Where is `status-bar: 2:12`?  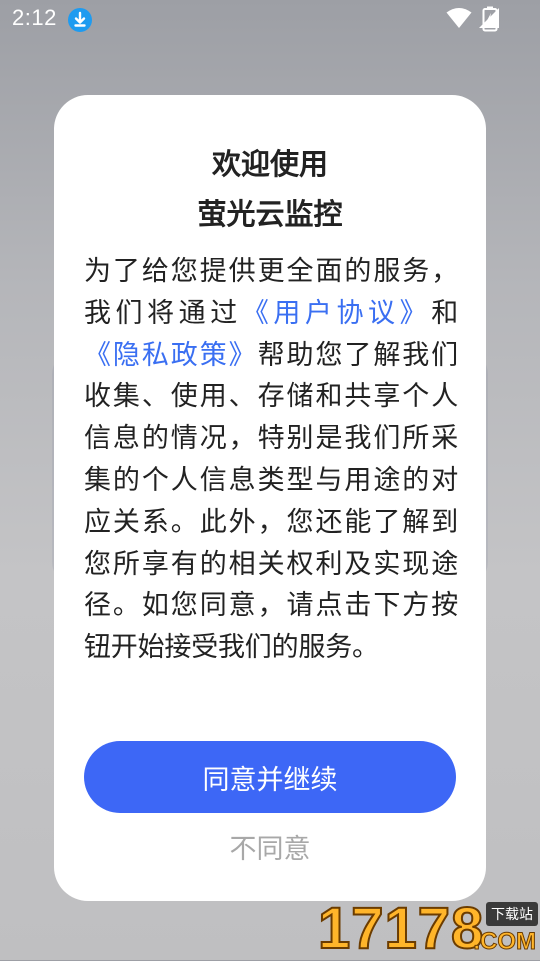 status-bar: 2:12 is located at coordinates (270, 20).